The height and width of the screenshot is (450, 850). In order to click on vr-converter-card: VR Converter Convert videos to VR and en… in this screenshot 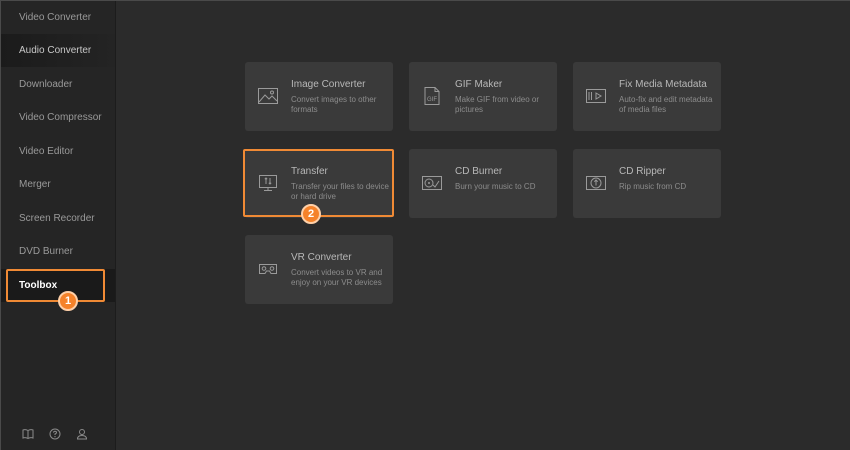, I will do `click(319, 269)`.